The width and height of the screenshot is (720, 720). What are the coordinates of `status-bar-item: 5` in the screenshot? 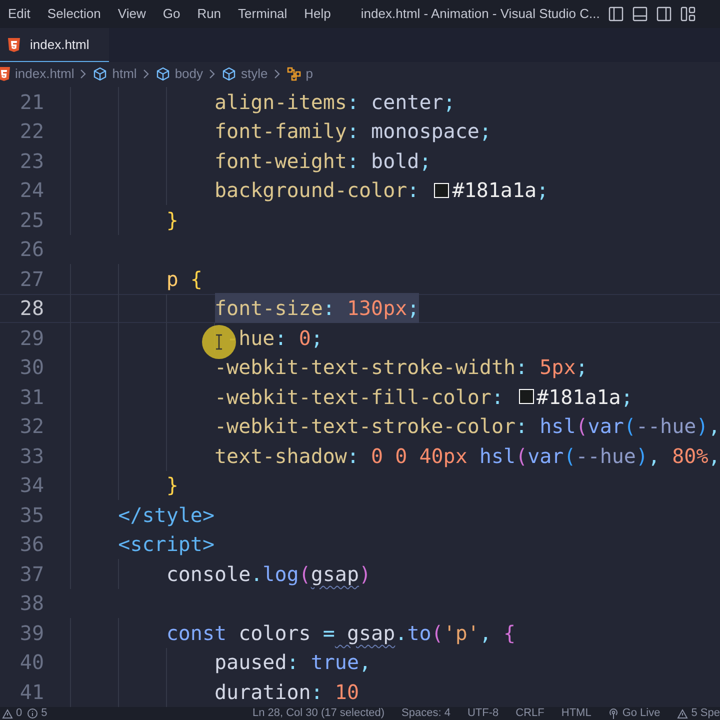 It's located at (37, 713).